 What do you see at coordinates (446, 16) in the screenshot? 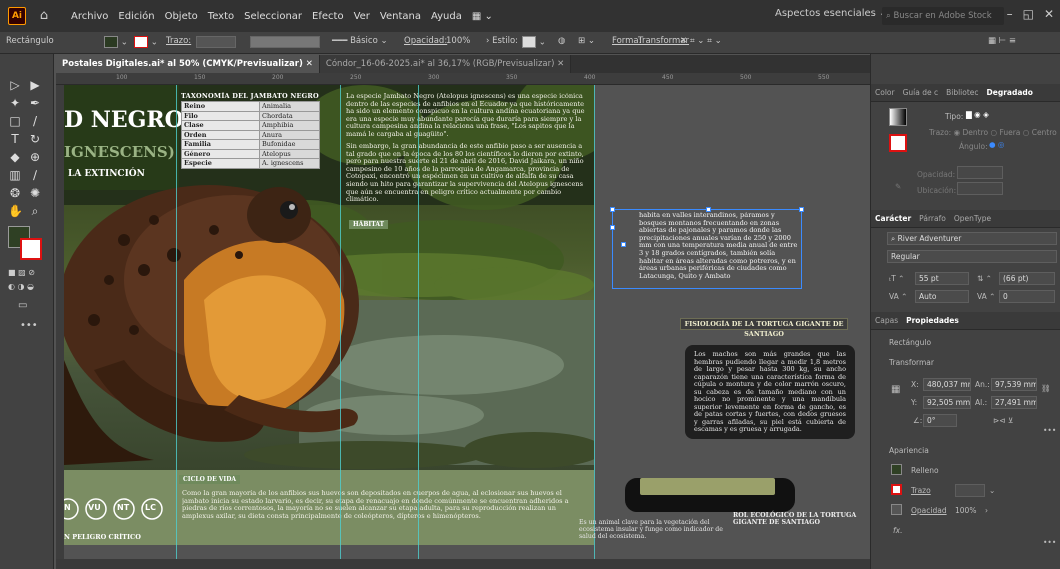
I see `menu-ayuda: Ayuda` at bounding box center [446, 16].